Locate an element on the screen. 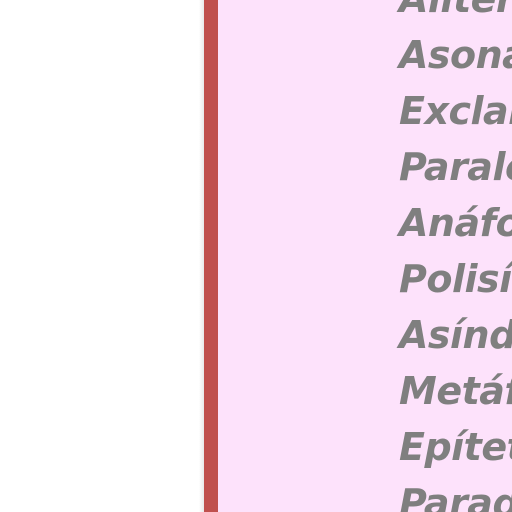  term-item: Paradoja is located at coordinates (455, 496).